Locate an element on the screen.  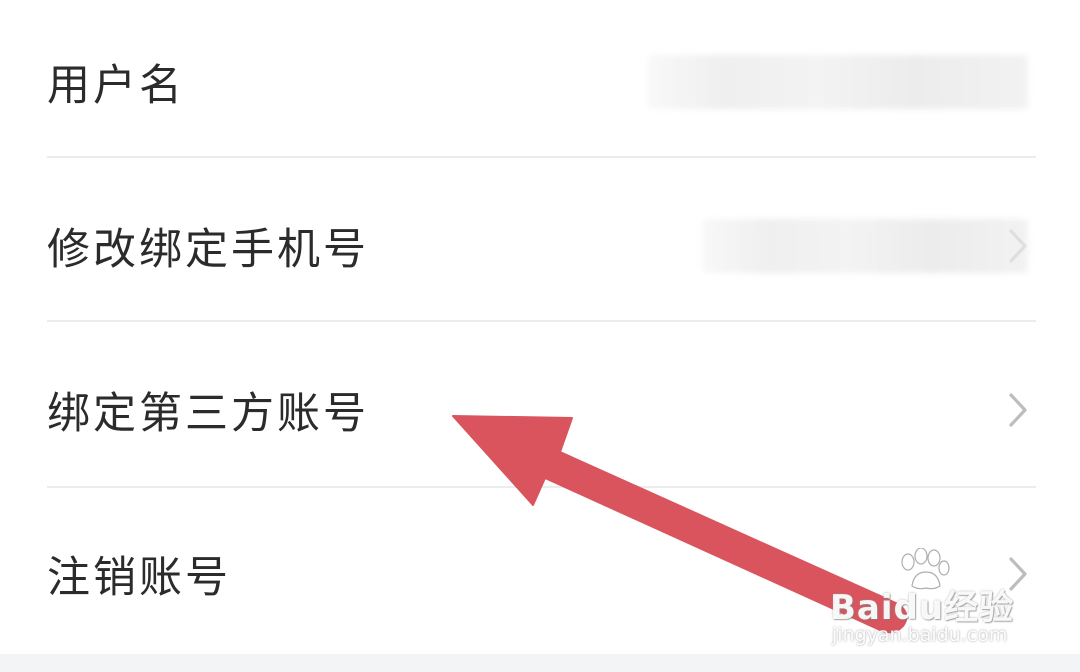
watermark-site: jingyan.baidu.com is located at coordinates (920, 635).